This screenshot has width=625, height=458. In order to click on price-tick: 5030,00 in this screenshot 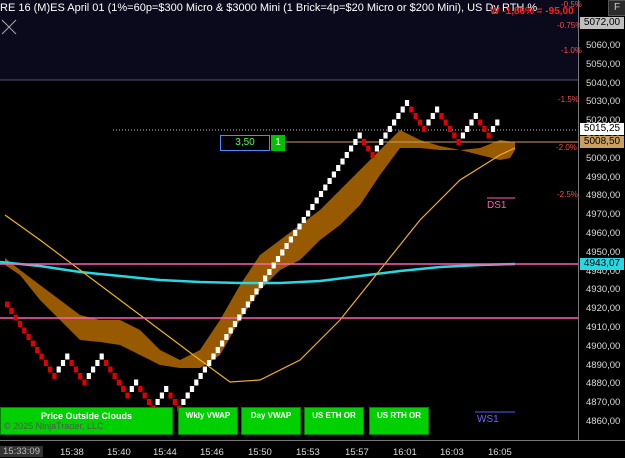, I will do `click(603, 102)`.